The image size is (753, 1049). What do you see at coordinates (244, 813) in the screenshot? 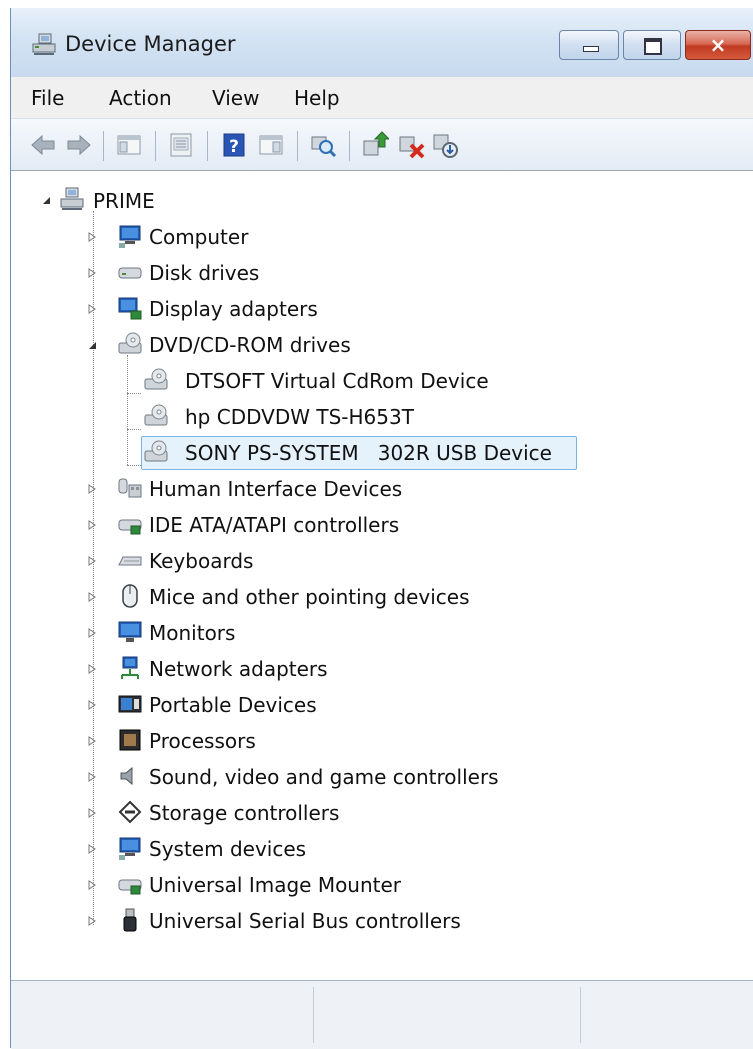
I see `tree-category-label: Storage controllers` at bounding box center [244, 813].